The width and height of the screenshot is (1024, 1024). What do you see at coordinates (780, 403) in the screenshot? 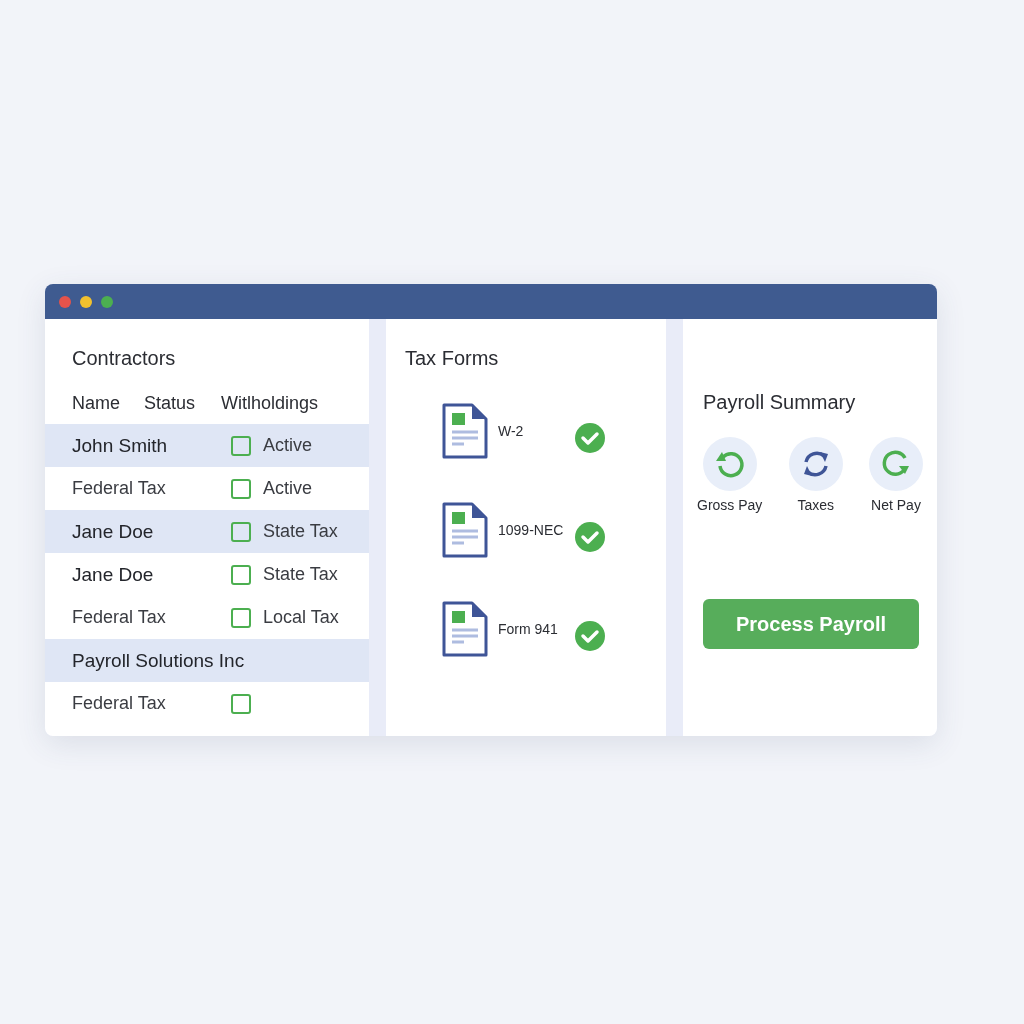
I see `panel-title: Payroll Summary` at bounding box center [780, 403].